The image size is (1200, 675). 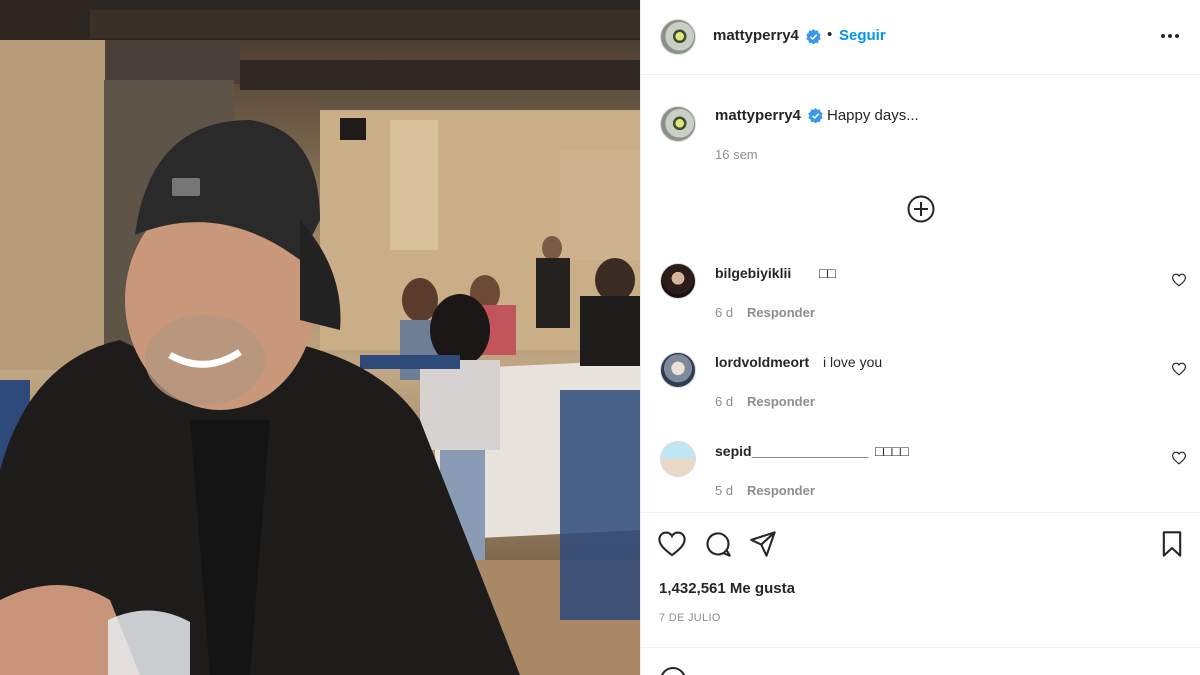 What do you see at coordinates (862, 35) in the screenshot?
I see `follow-button: Seguir` at bounding box center [862, 35].